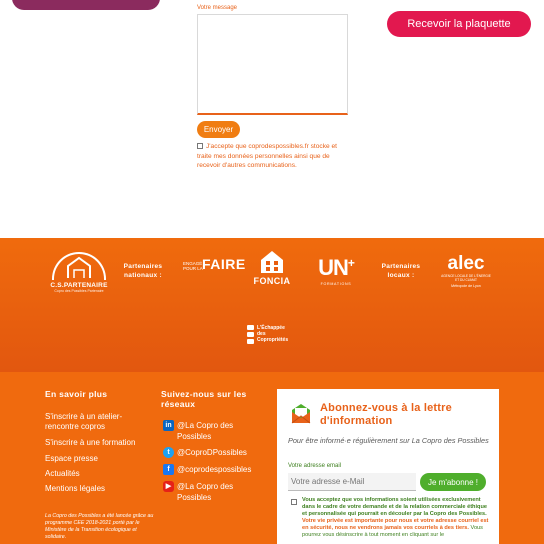  Describe the element at coordinates (272, 281) in the screenshot. I see `foncia-name: FONCIA` at that location.